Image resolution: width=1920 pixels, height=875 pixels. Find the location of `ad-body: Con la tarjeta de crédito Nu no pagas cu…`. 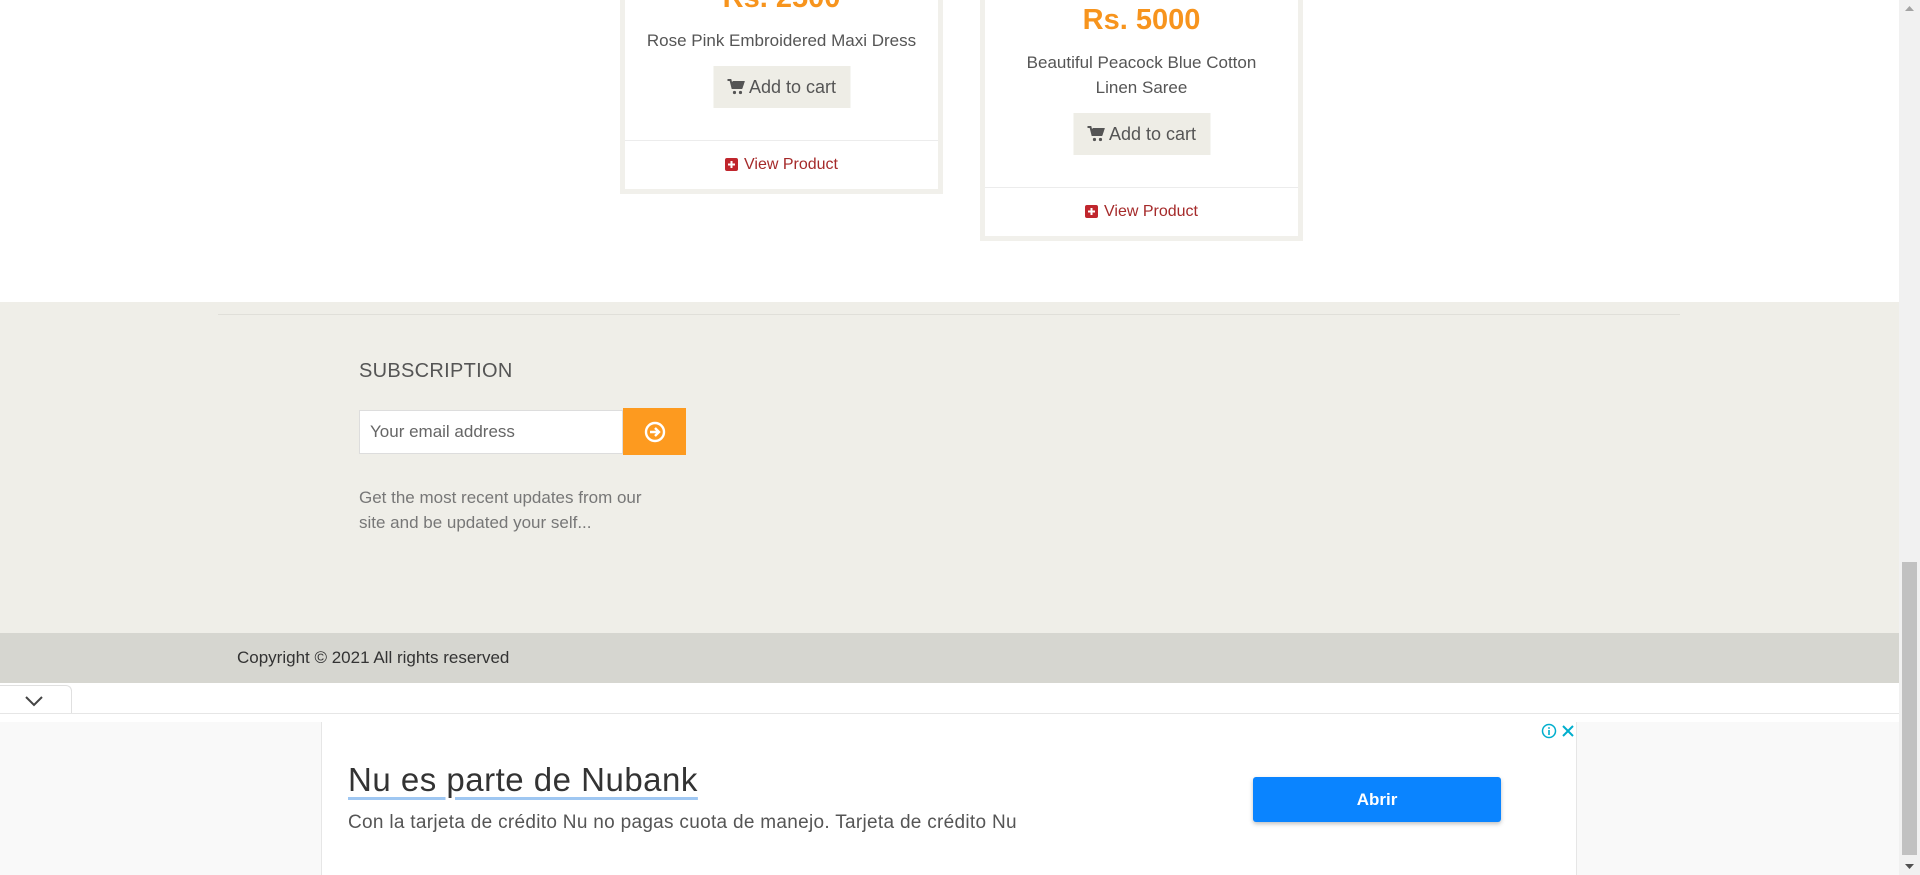

ad-body: Con la tarjeta de crédito Nu no pagas cu… is located at coordinates (682, 822).